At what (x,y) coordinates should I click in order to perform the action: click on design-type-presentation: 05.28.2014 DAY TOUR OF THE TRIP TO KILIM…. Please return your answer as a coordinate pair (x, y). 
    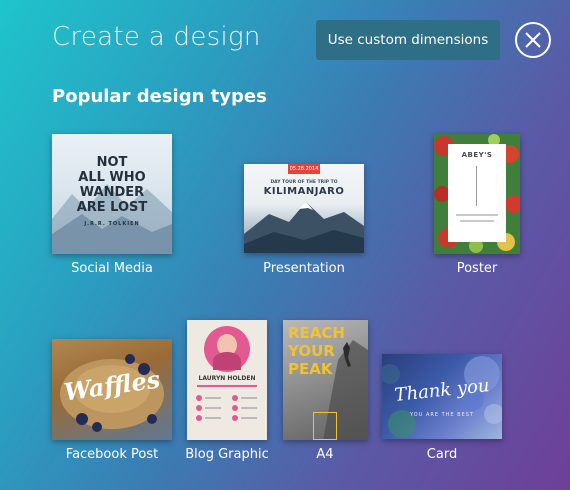
    Looking at the image, I should click on (304, 221).